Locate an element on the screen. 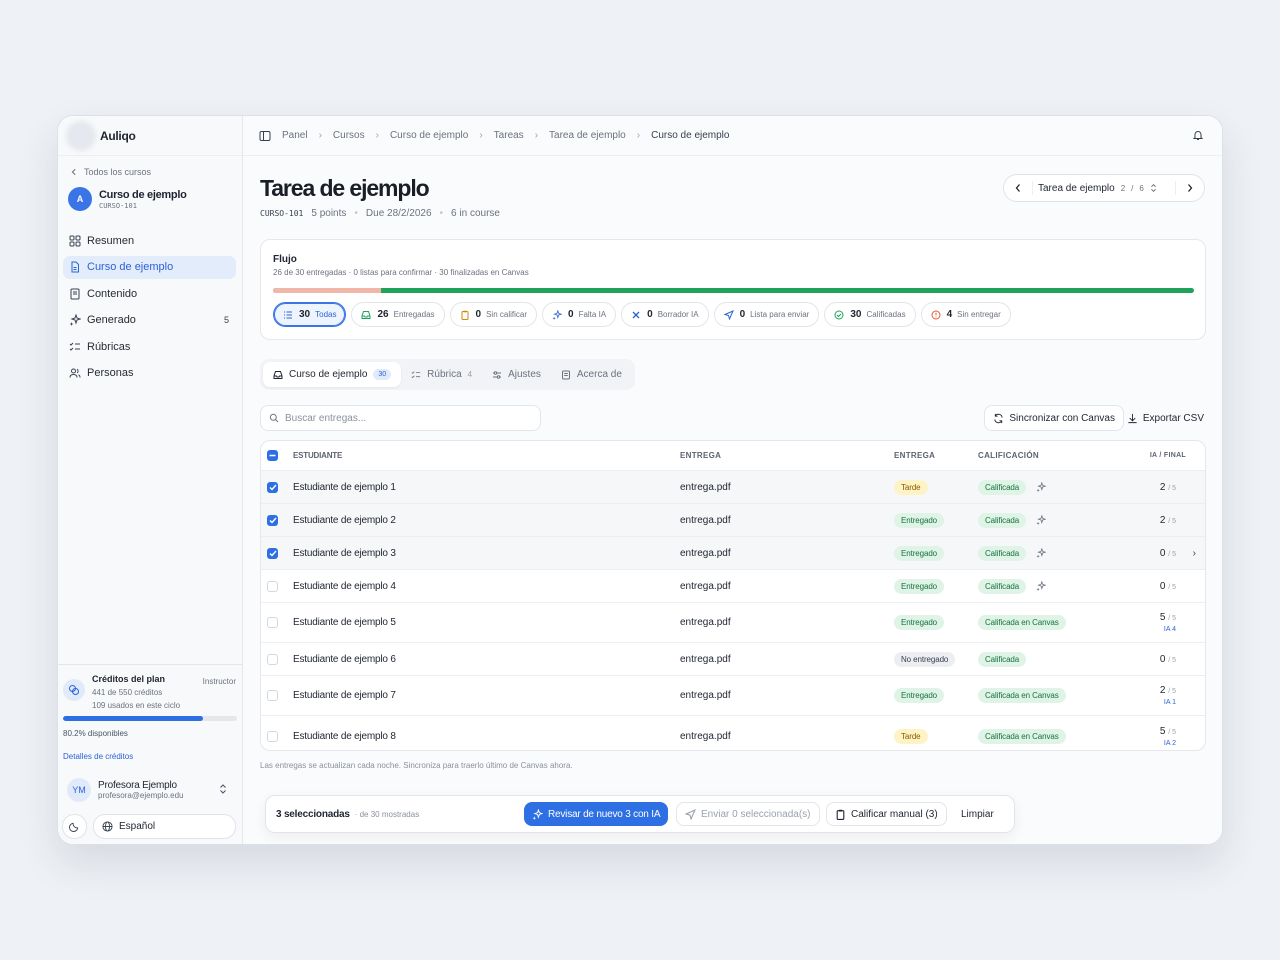 The image size is (1280, 960). sidebar-toggle-icon is located at coordinates (265, 136).